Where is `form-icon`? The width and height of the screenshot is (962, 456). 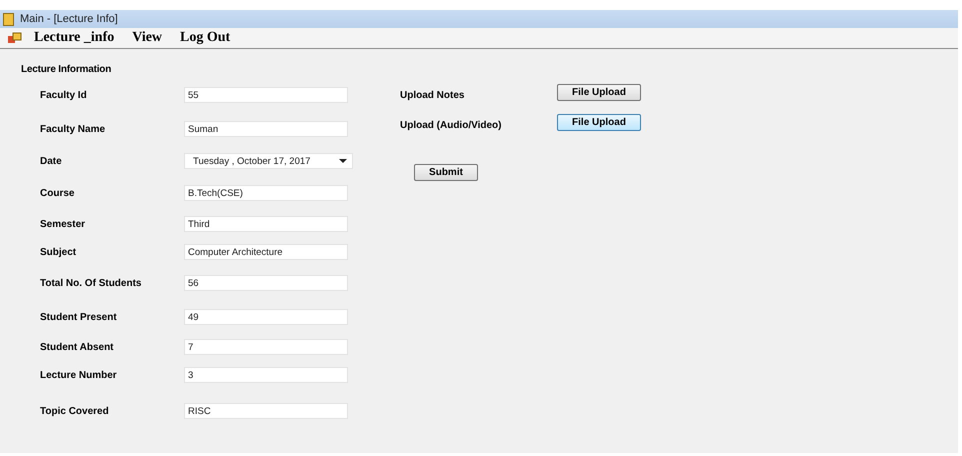
form-icon is located at coordinates (15, 38).